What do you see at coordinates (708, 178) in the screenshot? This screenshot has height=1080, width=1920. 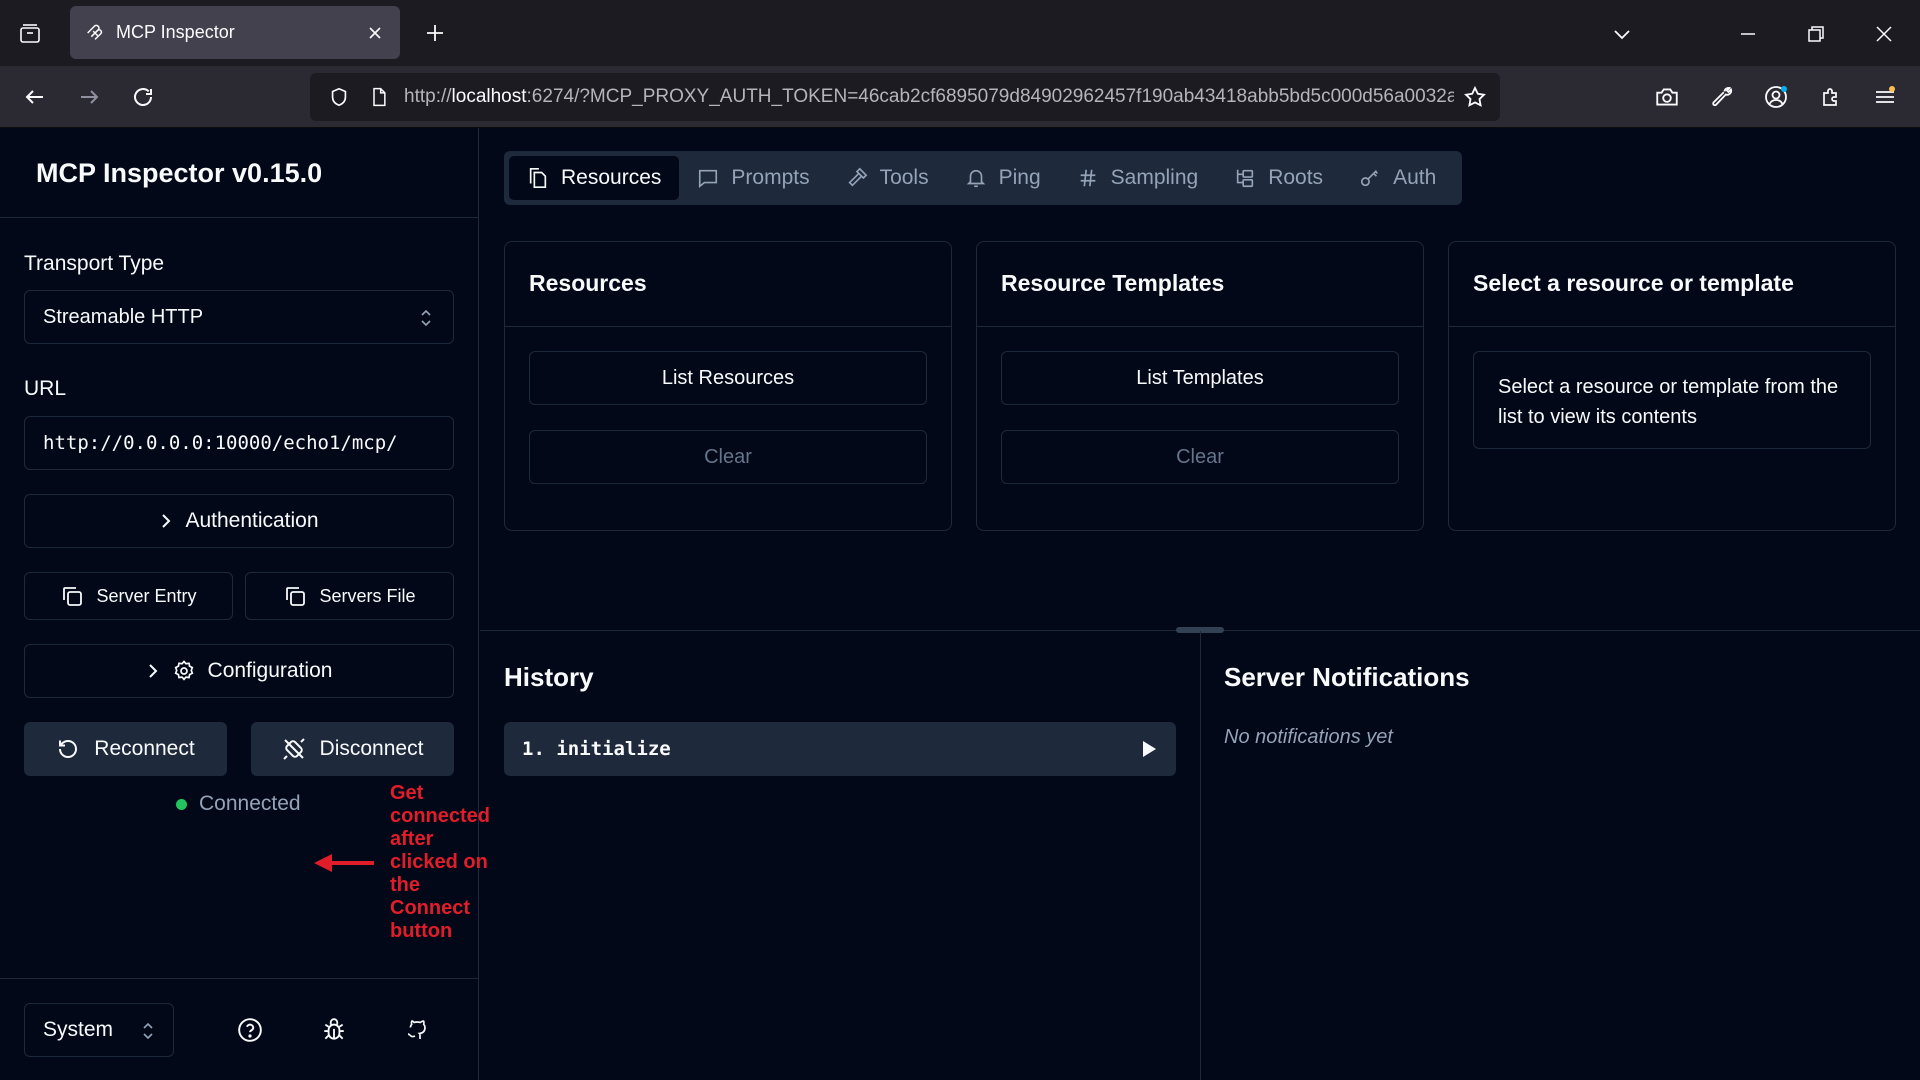 I see `message-square-icon` at bounding box center [708, 178].